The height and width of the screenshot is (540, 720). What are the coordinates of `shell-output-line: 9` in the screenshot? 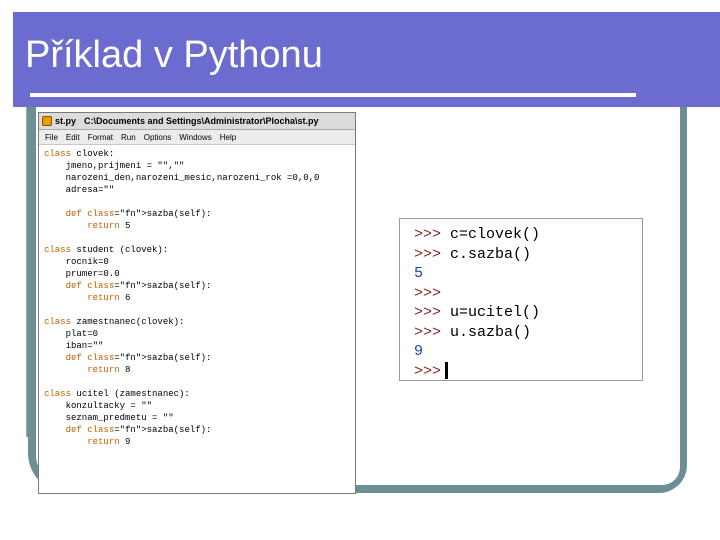 It's located at (521, 352).